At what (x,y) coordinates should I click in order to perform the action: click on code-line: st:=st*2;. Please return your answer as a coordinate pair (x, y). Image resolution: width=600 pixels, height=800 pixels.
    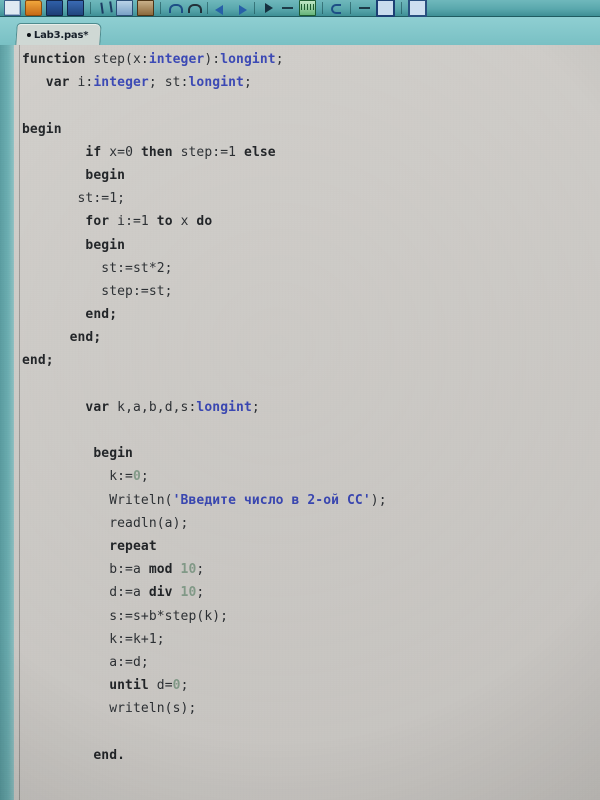
    Looking at the image, I should click on (311, 268).